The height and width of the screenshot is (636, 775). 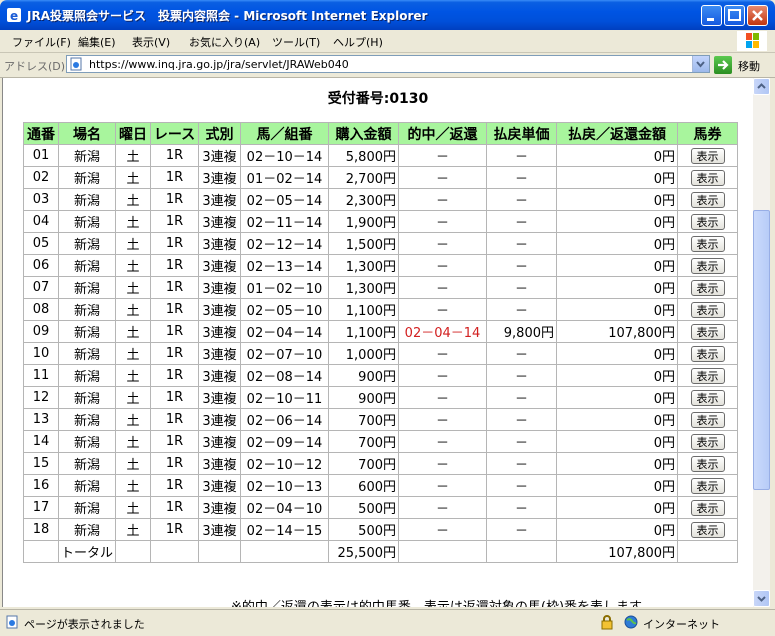 What do you see at coordinates (363, 155) in the screenshot?
I see `purchase-amount-cell: 5,800円` at bounding box center [363, 155].